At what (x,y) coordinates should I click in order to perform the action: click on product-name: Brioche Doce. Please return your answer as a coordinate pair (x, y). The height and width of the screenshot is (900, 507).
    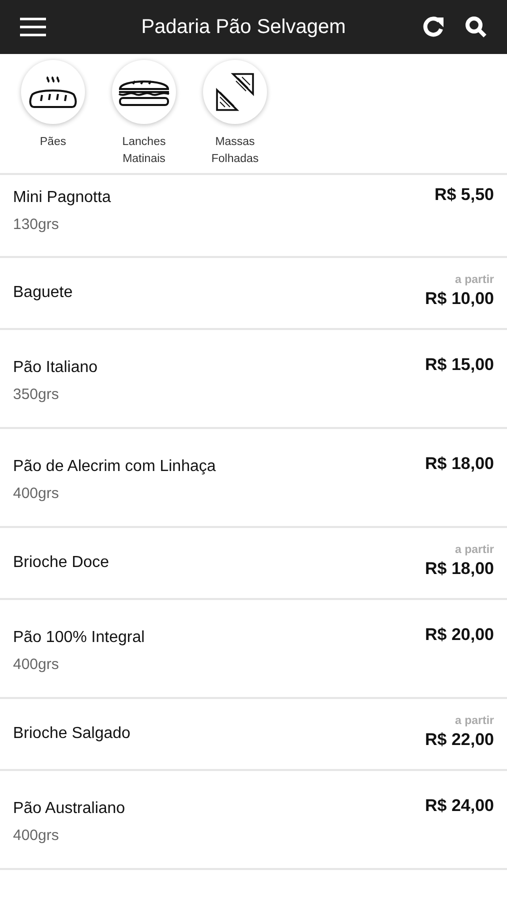
    Looking at the image, I should click on (61, 563).